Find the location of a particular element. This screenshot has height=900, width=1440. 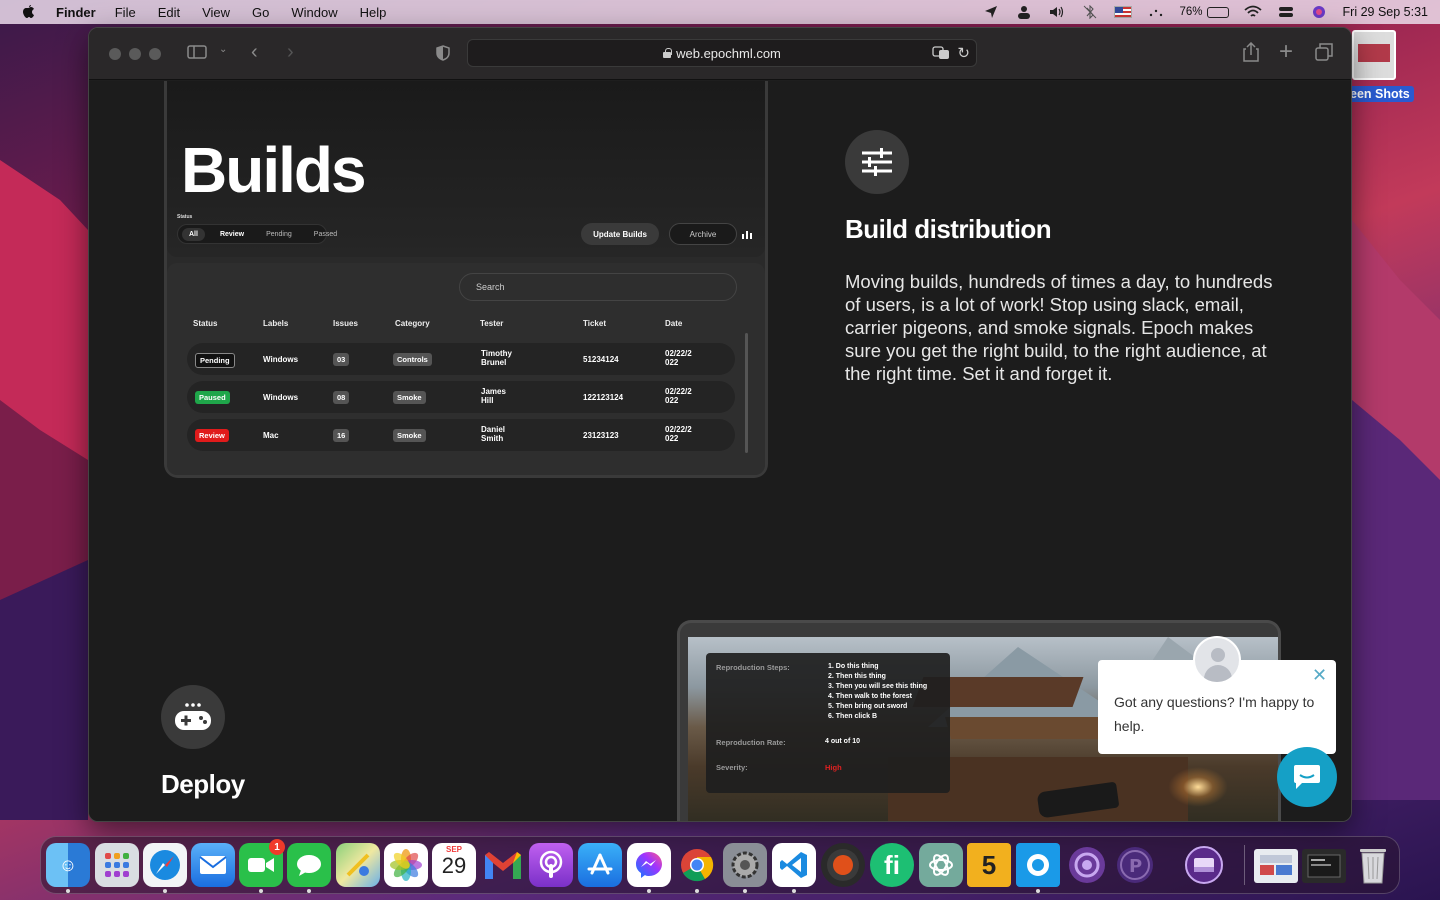

volume-icon is located at coordinates (1057, 12).